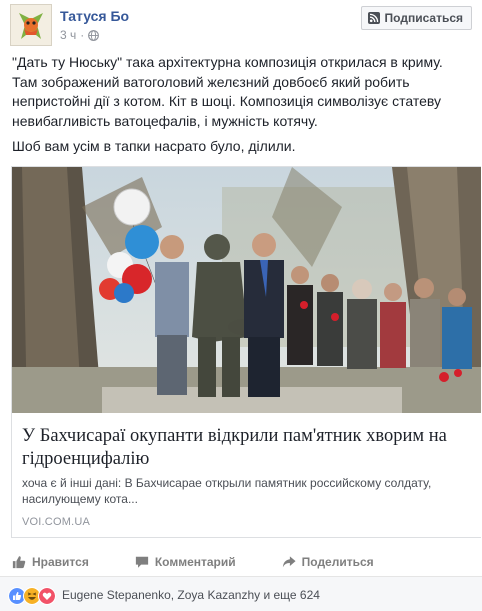 This screenshot has height=611, width=482. I want to click on comment-label: Комментарий, so click(195, 562).